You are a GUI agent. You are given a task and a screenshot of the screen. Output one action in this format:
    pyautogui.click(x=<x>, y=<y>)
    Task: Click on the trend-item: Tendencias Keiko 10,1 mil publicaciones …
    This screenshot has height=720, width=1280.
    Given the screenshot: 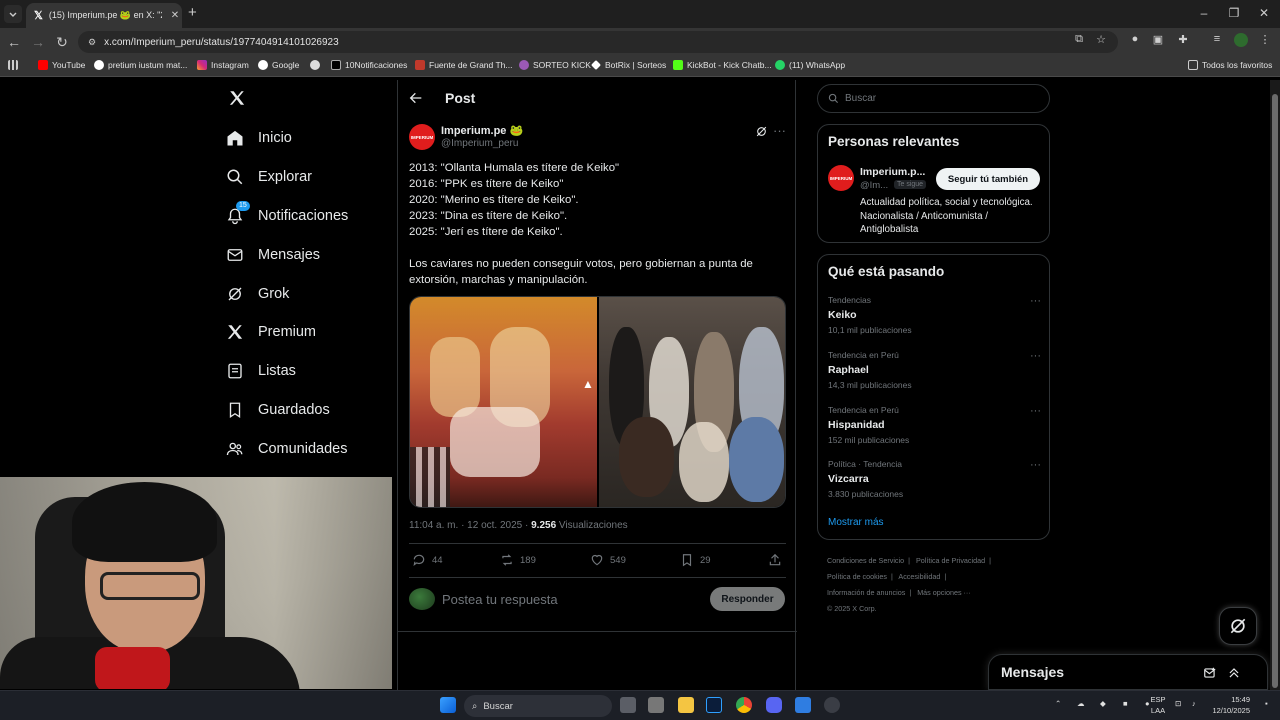 What is the action you would take?
    pyautogui.click(x=934, y=315)
    